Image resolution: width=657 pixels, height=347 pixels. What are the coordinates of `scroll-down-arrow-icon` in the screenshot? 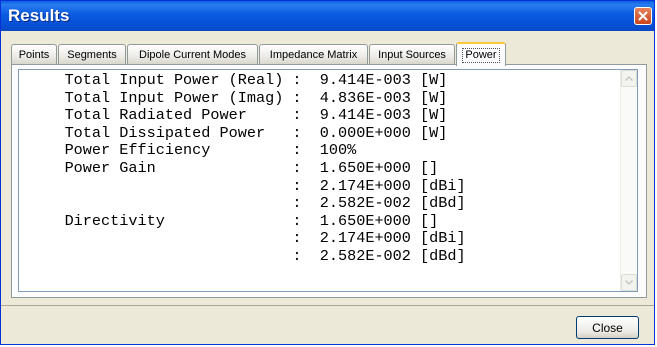 It's located at (629, 282).